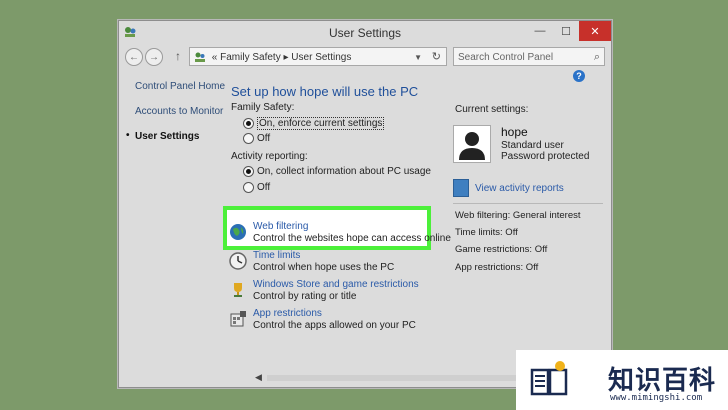 Image resolution: width=728 pixels, height=410 pixels. Describe the element at coordinates (321, 57) in the screenshot. I see `breadcrumb-user-settings: User Settings` at that location.